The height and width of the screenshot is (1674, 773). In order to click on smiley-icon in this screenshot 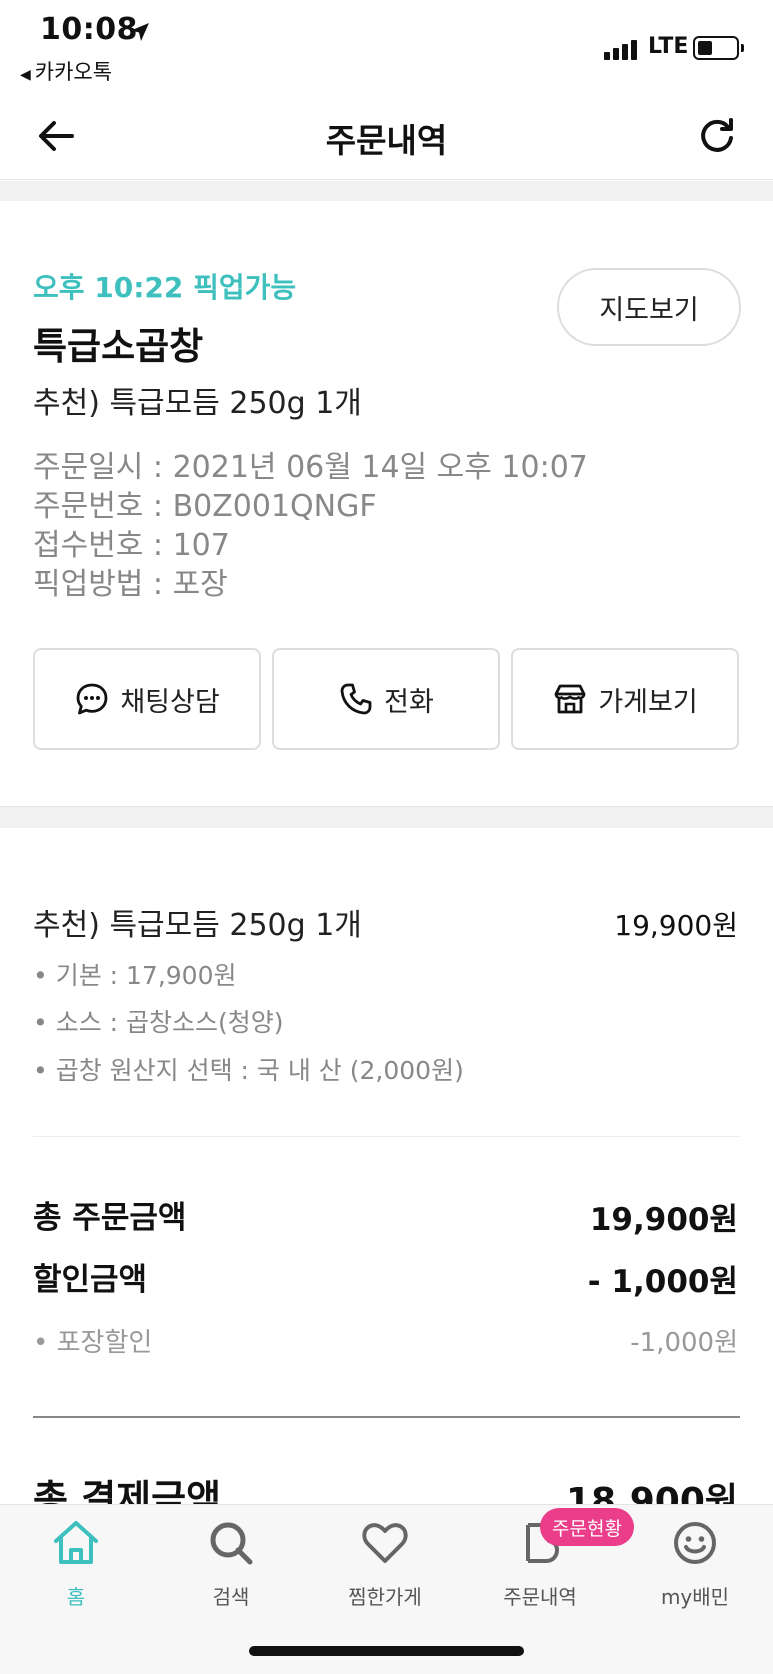, I will do `click(695, 1543)`.